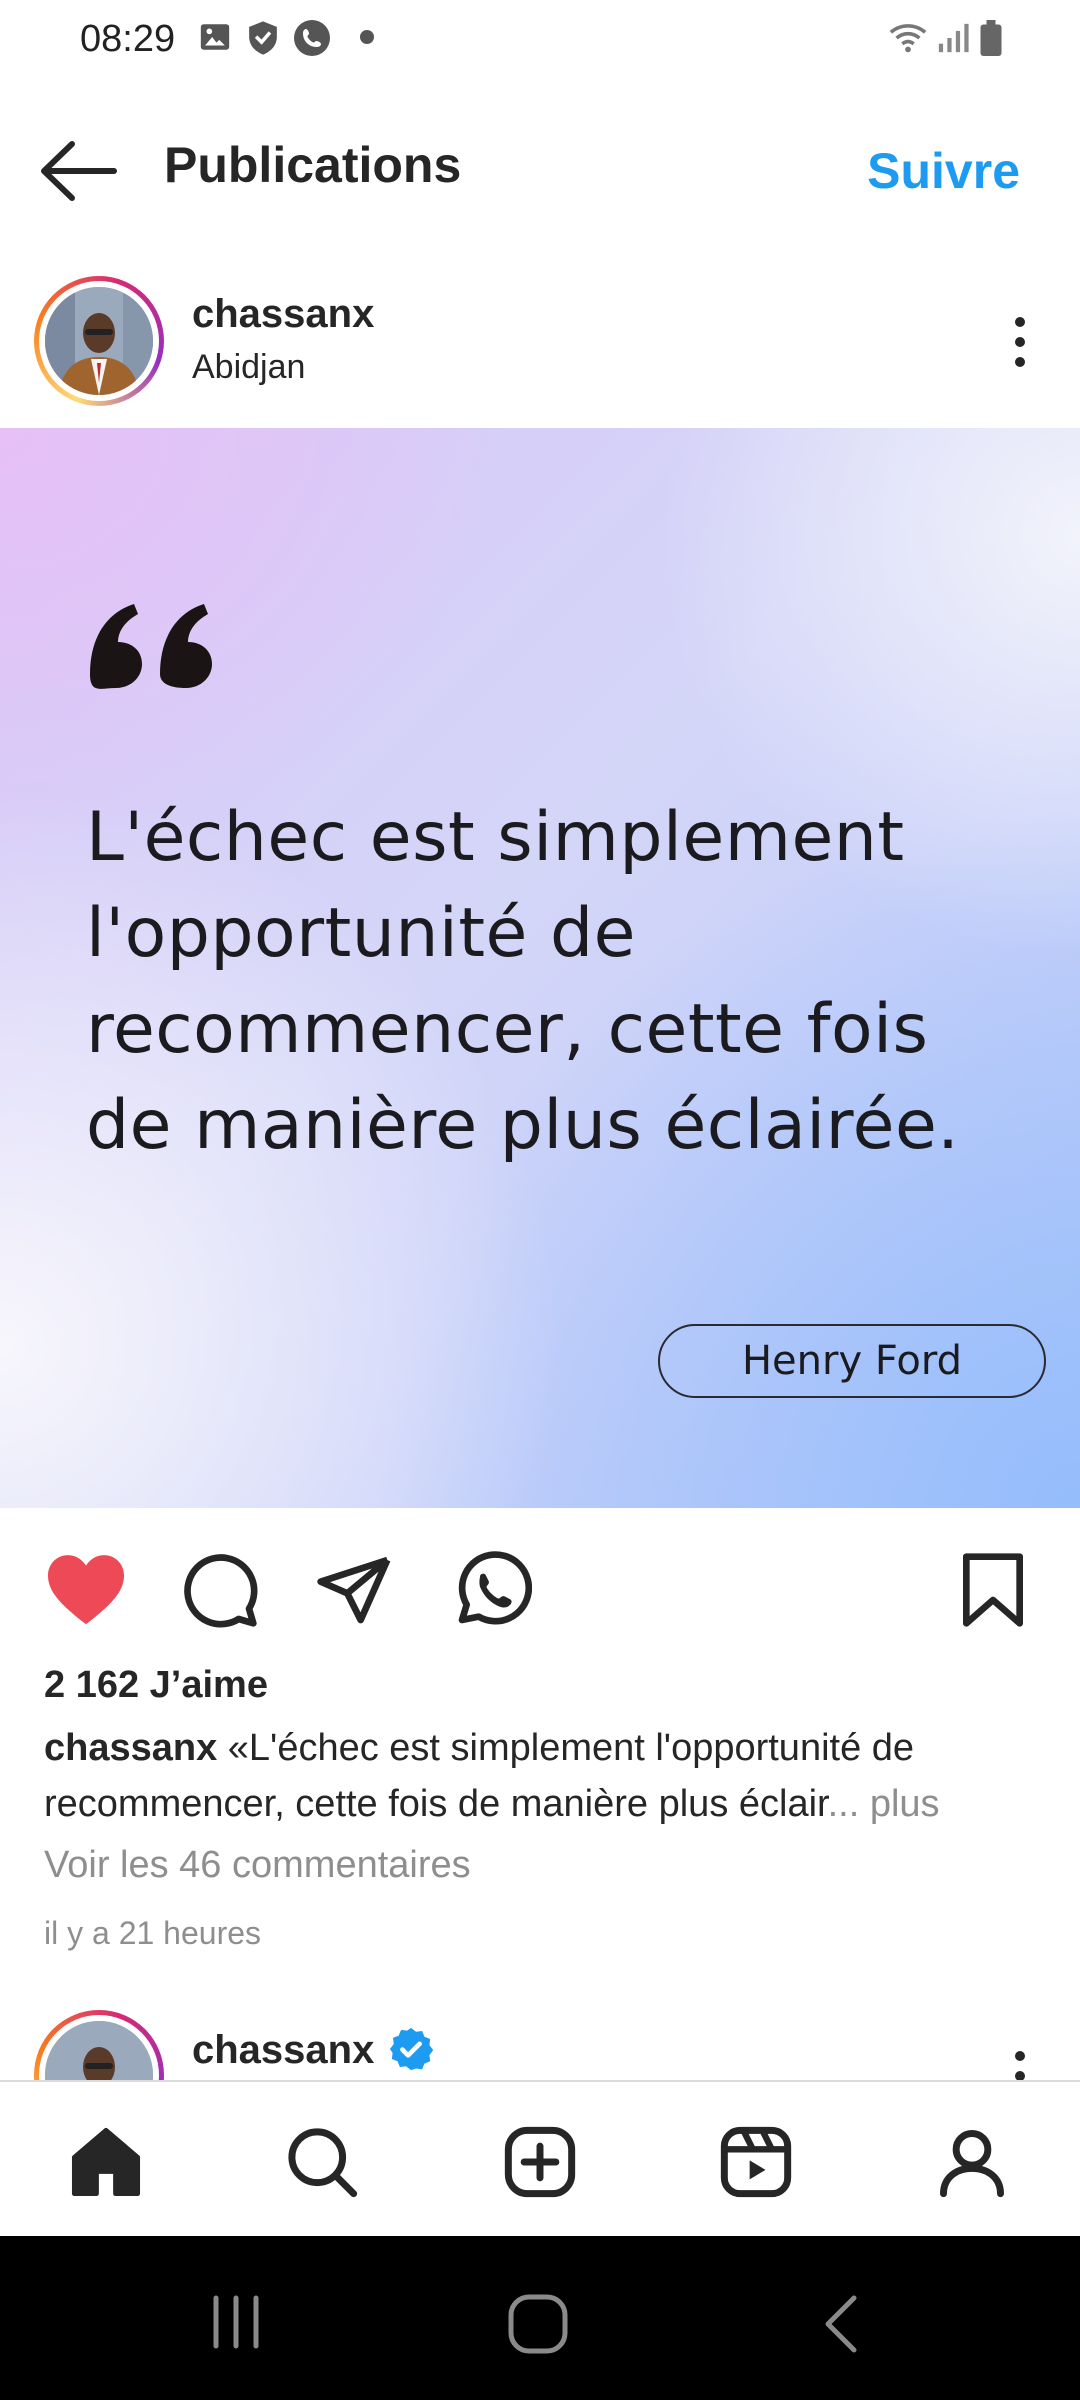  Describe the element at coordinates (151, 646) in the screenshot. I see `quote-icon` at that location.